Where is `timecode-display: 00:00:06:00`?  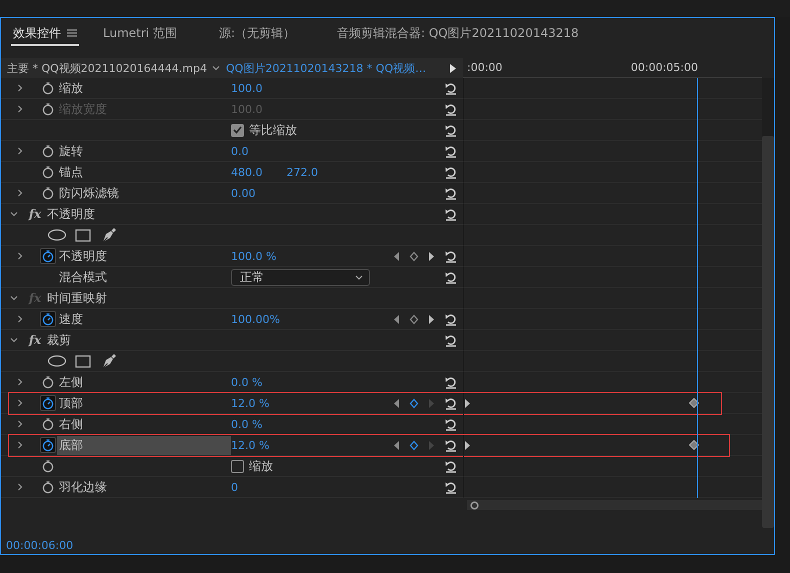 timecode-display: 00:00:06:00 is located at coordinates (387, 545).